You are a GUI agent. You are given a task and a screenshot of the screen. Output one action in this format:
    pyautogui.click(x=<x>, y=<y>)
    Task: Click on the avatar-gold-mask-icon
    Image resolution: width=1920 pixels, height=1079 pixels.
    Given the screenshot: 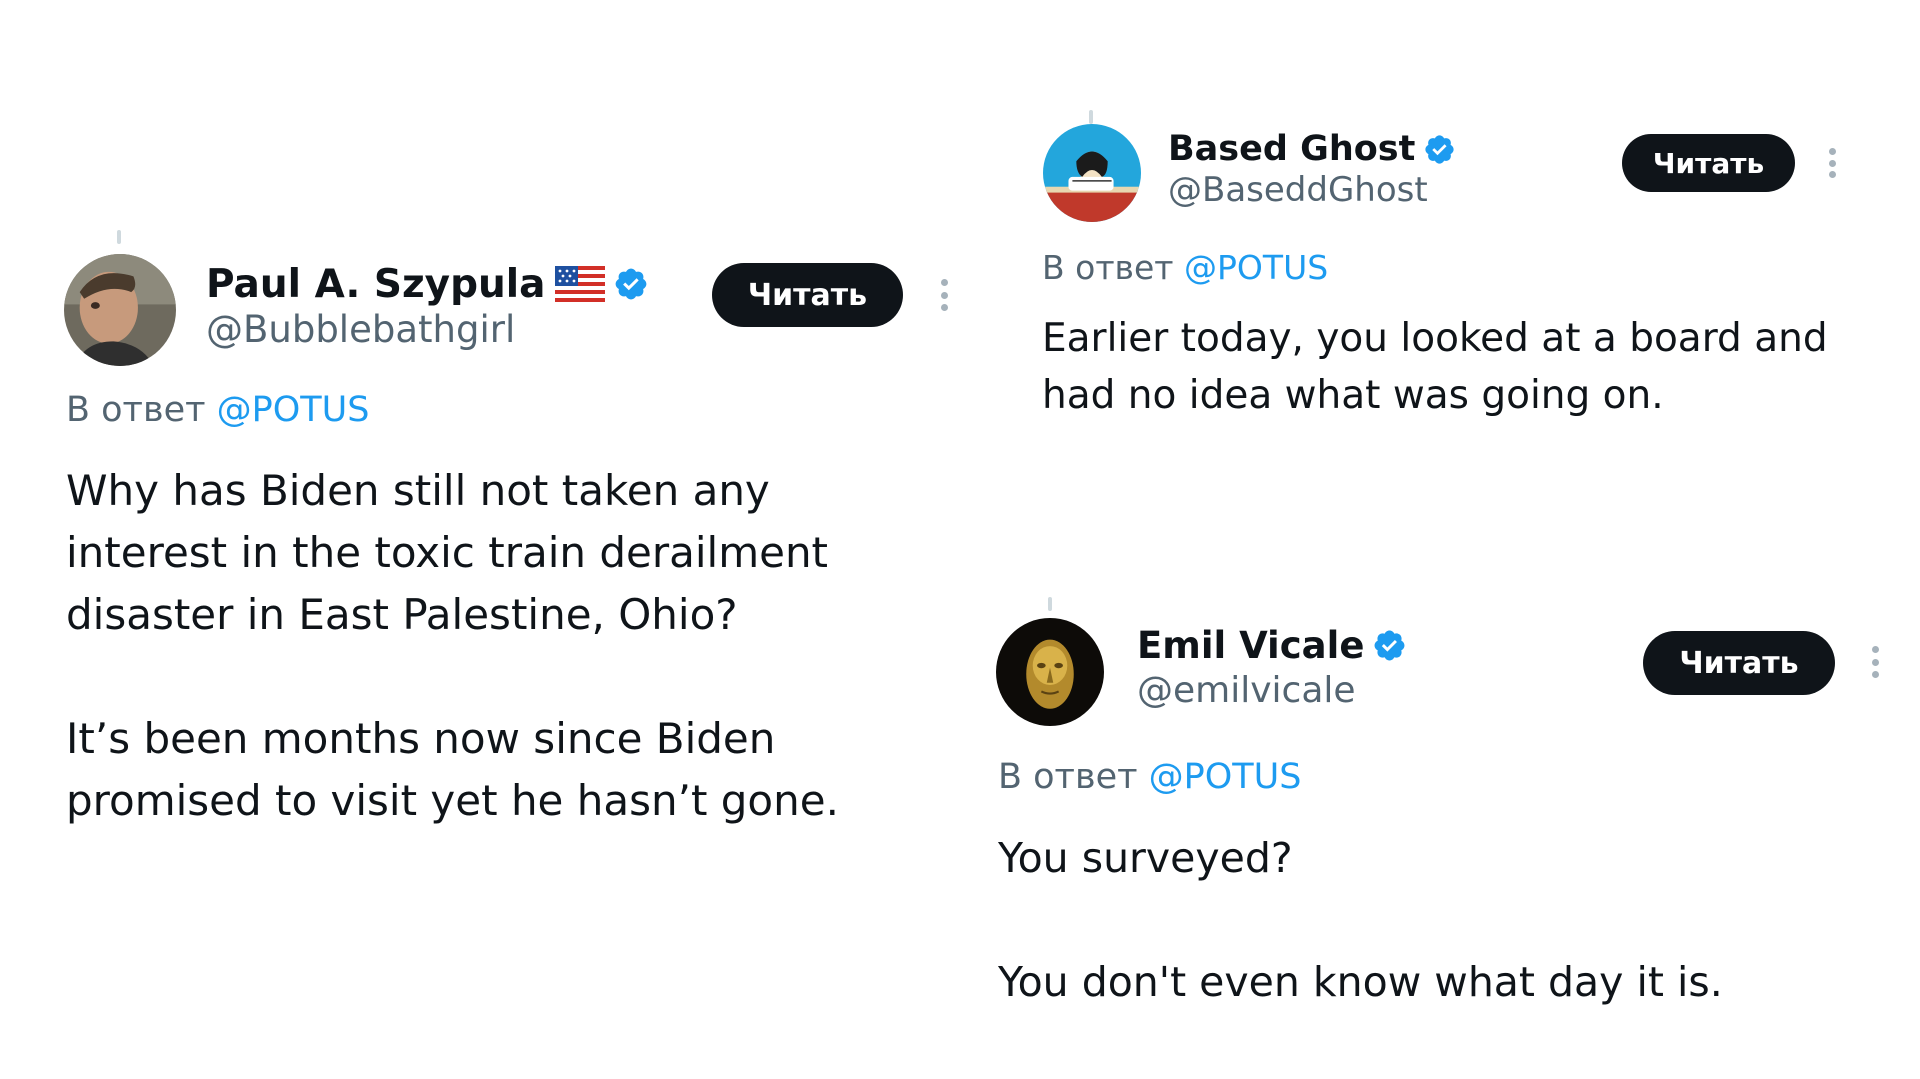 What is the action you would take?
    pyautogui.click(x=1050, y=672)
    